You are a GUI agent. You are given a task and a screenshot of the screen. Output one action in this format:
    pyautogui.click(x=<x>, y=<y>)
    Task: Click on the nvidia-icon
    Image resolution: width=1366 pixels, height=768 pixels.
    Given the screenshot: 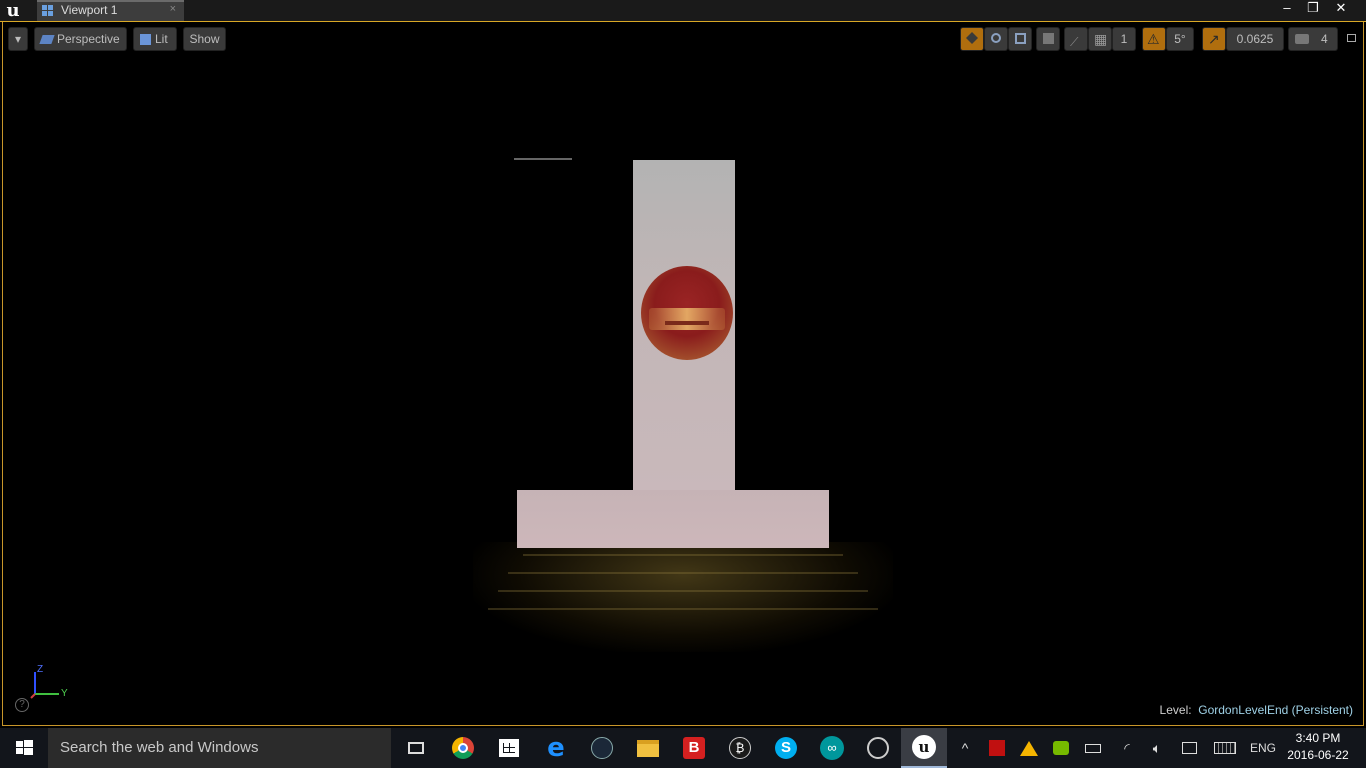 What is the action you would take?
    pyautogui.click(x=1061, y=748)
    